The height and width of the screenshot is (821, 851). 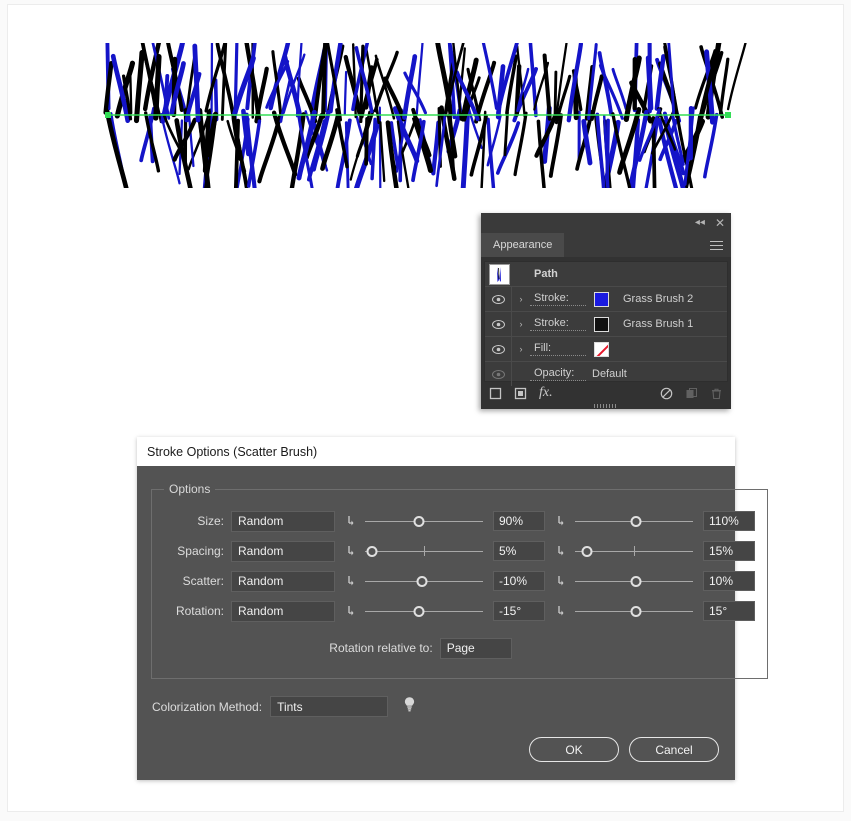 I want to click on scatter-min-knob, so click(x=422, y=581).